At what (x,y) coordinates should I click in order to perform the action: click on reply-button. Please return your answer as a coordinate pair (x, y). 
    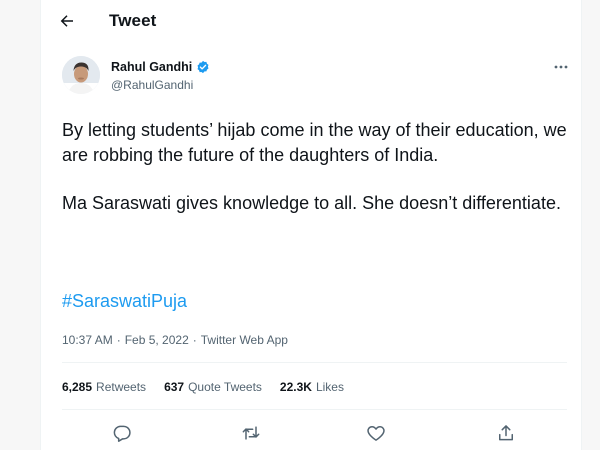
    Looking at the image, I should click on (122, 433).